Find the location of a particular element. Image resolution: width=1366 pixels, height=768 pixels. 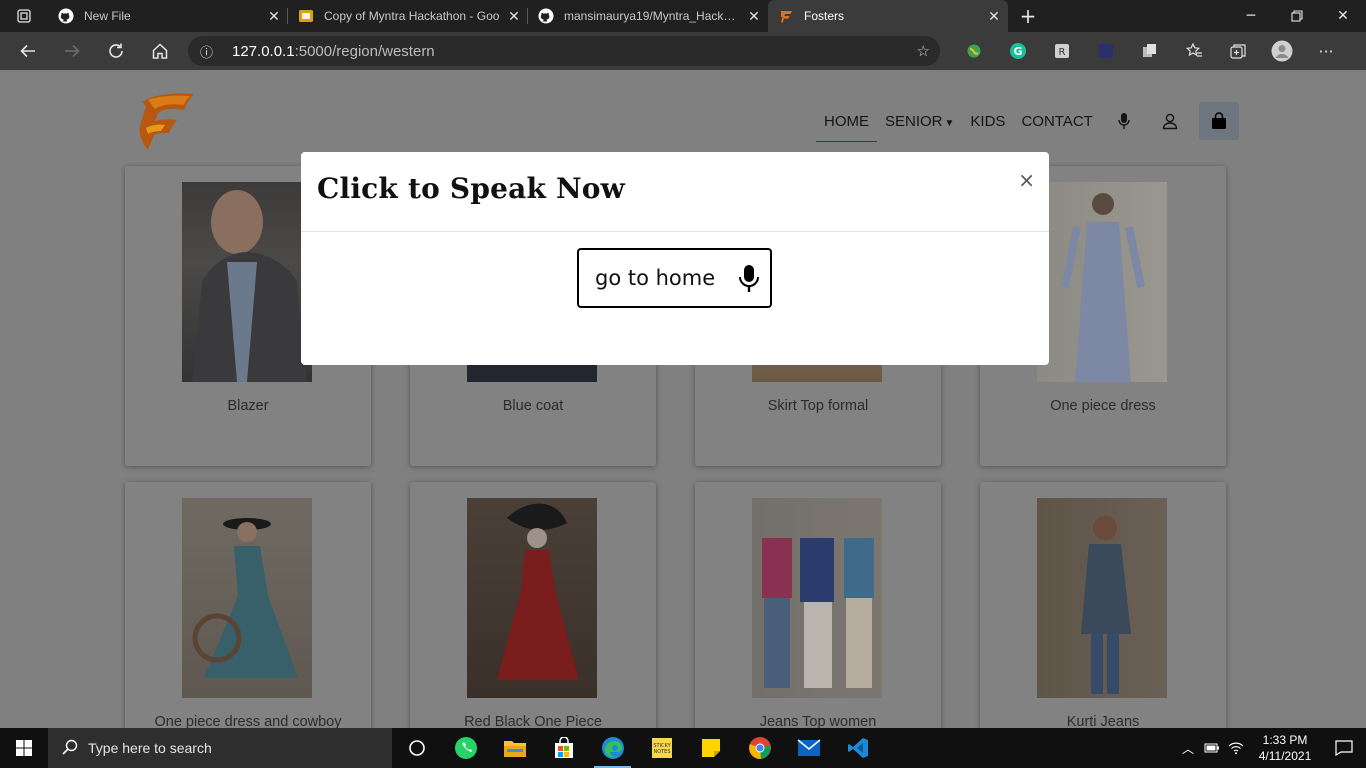

favorites-icon is located at coordinates (1194, 51).